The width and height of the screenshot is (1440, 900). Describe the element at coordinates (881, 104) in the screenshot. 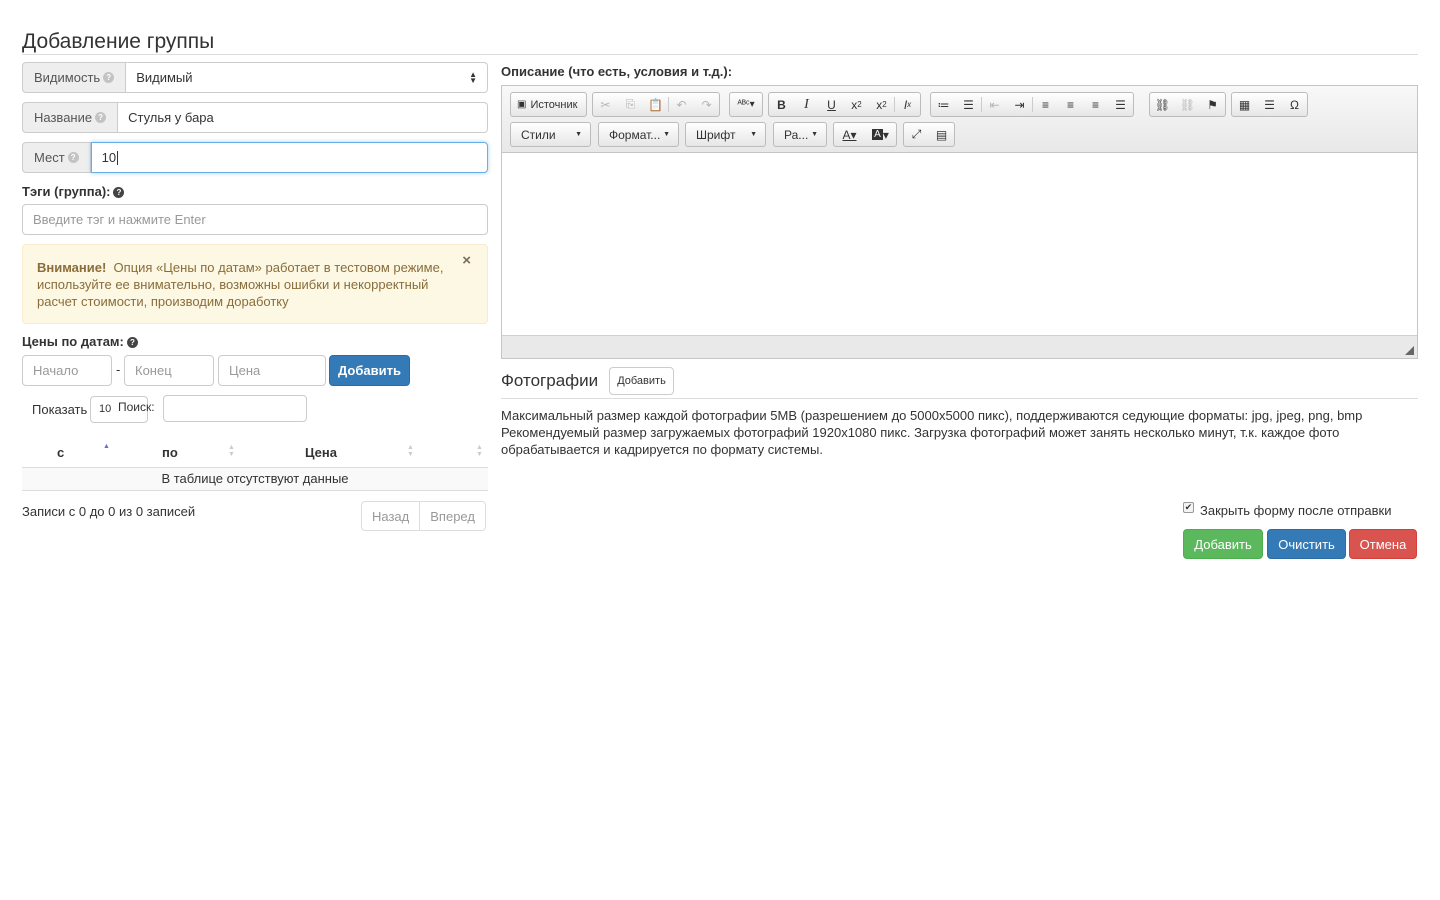

I see `superscript-icon: x2` at that location.